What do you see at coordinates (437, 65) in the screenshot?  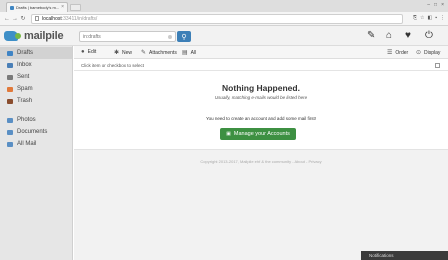 I see `select-all-checkbox` at bounding box center [437, 65].